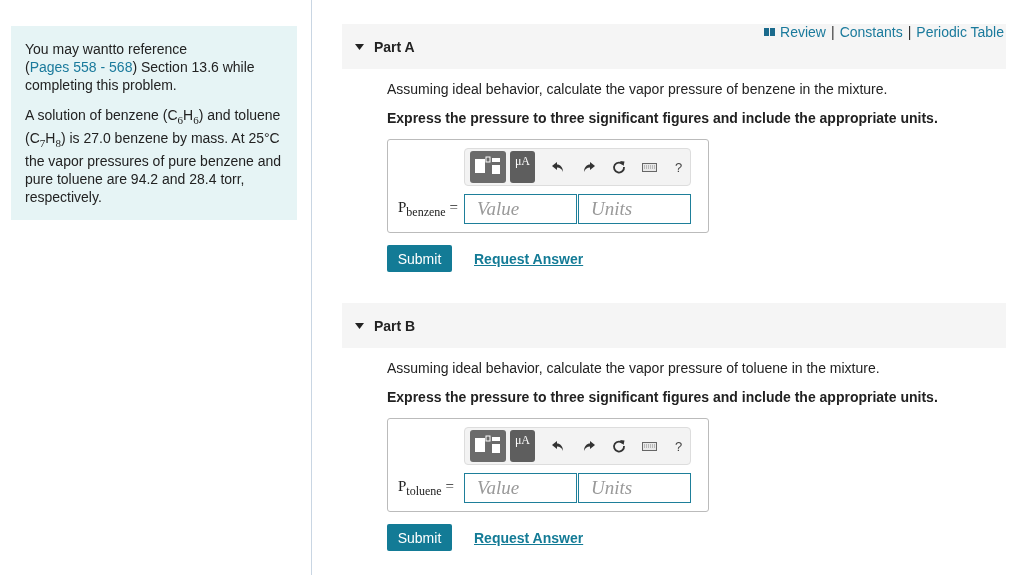 This screenshot has width=1024, height=575. Describe the element at coordinates (426, 488) in the screenshot. I see `variable-label: P$_{toluene}$ =` at that location.